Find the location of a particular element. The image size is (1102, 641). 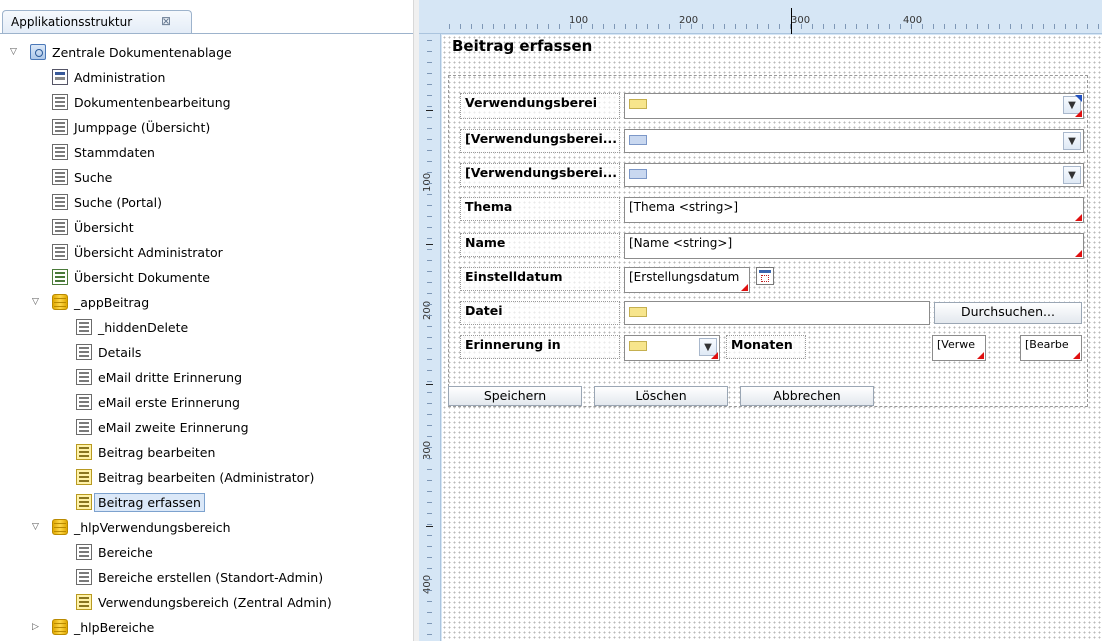

thema-field: [Thema <string>] is located at coordinates (854, 210).